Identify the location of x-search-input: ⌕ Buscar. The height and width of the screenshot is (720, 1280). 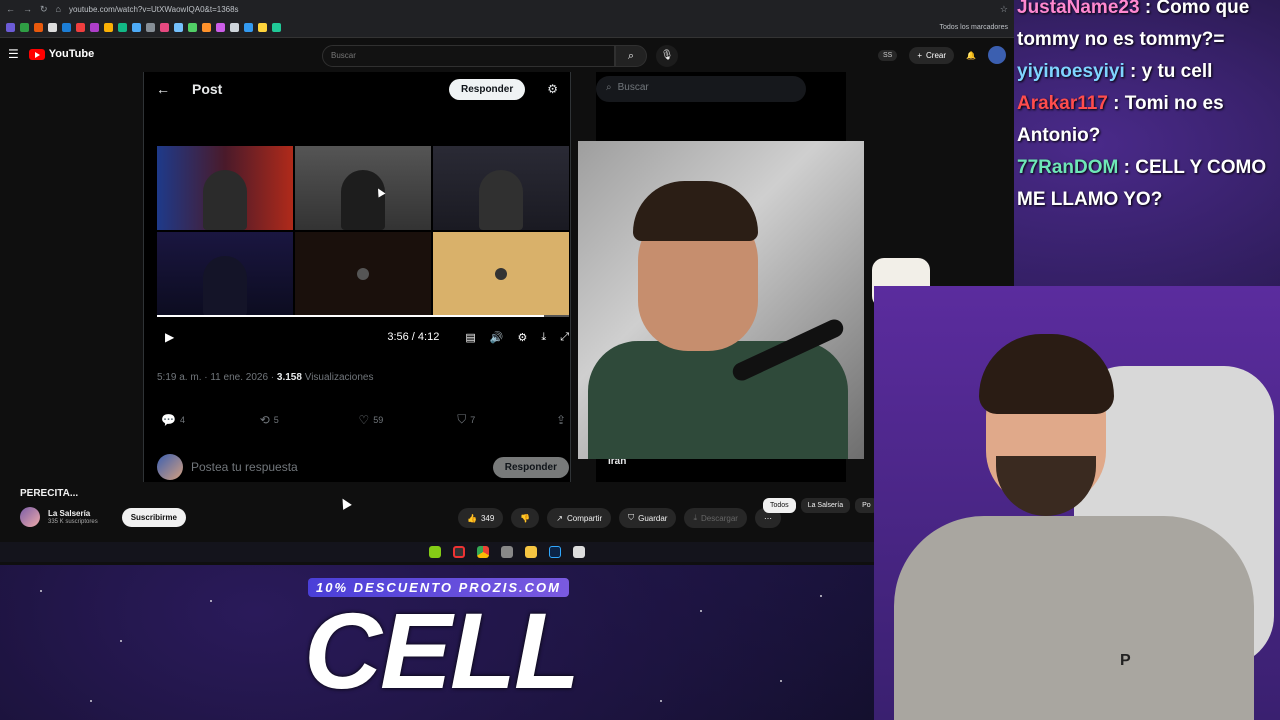
(701, 89).